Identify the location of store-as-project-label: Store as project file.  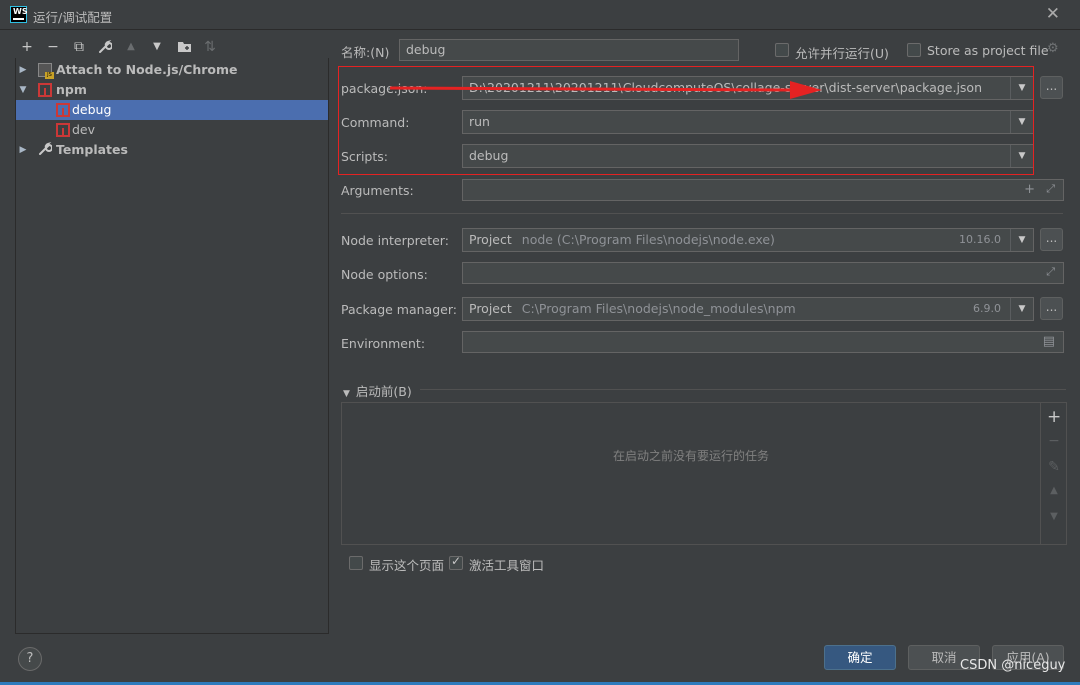
(988, 50).